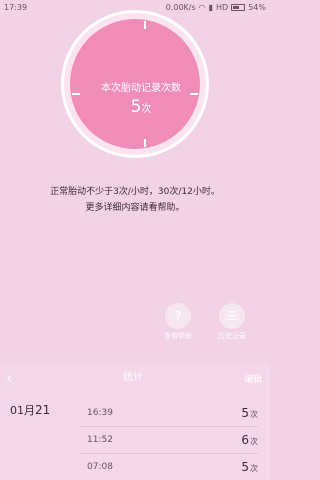  Describe the element at coordinates (169, 413) in the screenshot. I see `record-row: 16:39 5次` at that location.